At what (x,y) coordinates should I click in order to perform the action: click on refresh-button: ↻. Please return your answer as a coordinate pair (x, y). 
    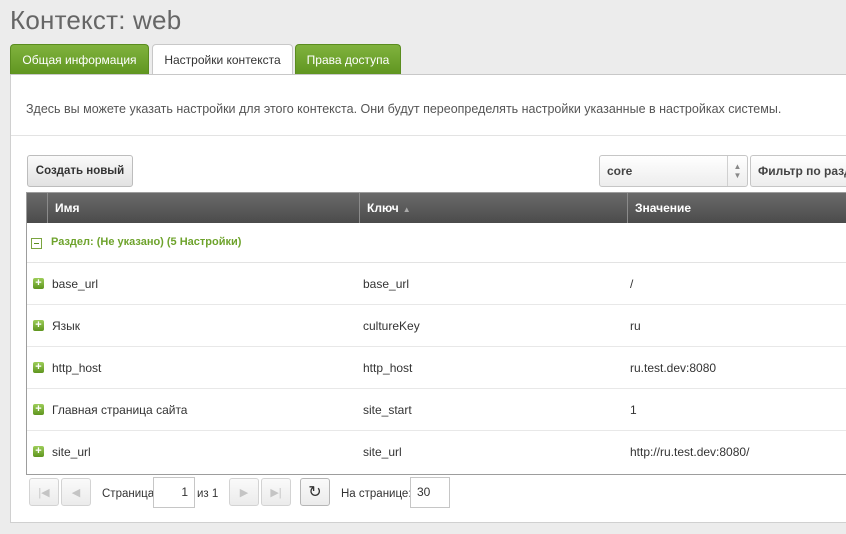
    Looking at the image, I should click on (315, 492).